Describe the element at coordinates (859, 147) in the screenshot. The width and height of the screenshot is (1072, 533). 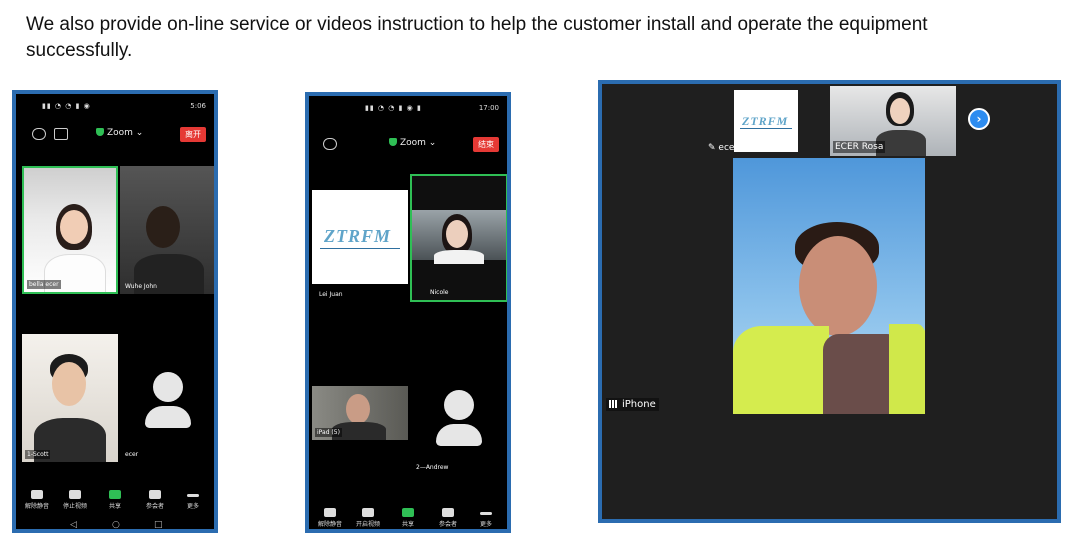
I see `participant-name: ECER Rosa` at that location.